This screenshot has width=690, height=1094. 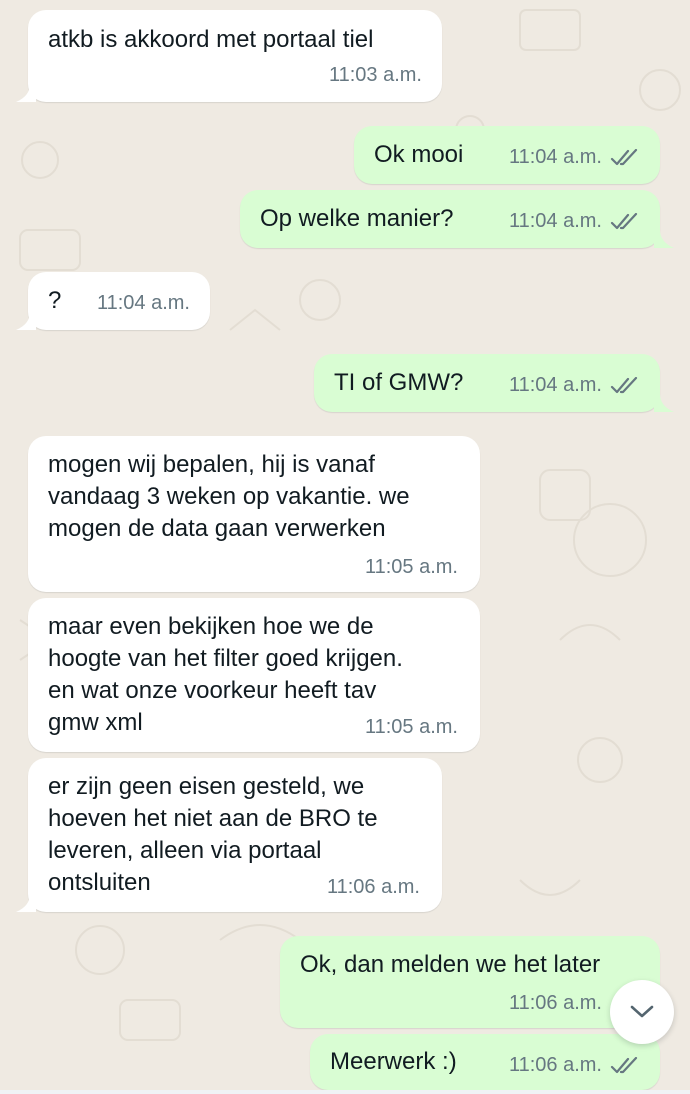 I want to click on message-bubble-outgoing: Meerwerk :) 11:06 a.m., so click(x=485, y=1062).